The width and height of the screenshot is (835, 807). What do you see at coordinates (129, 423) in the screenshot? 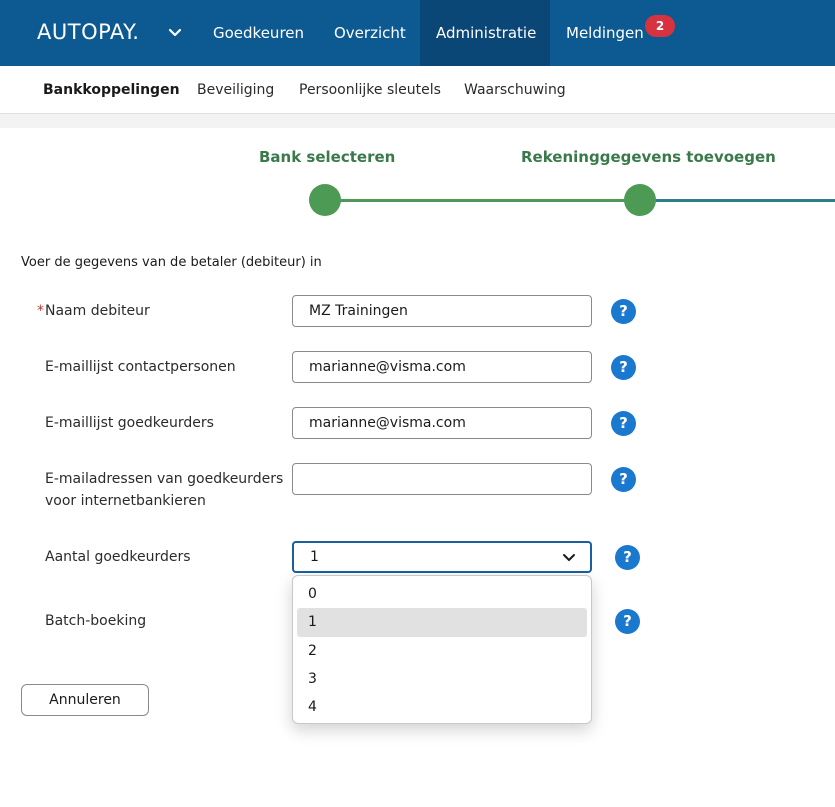
I see `field-label-email-goedkeurders: E-maillijst goedkeurders` at bounding box center [129, 423].